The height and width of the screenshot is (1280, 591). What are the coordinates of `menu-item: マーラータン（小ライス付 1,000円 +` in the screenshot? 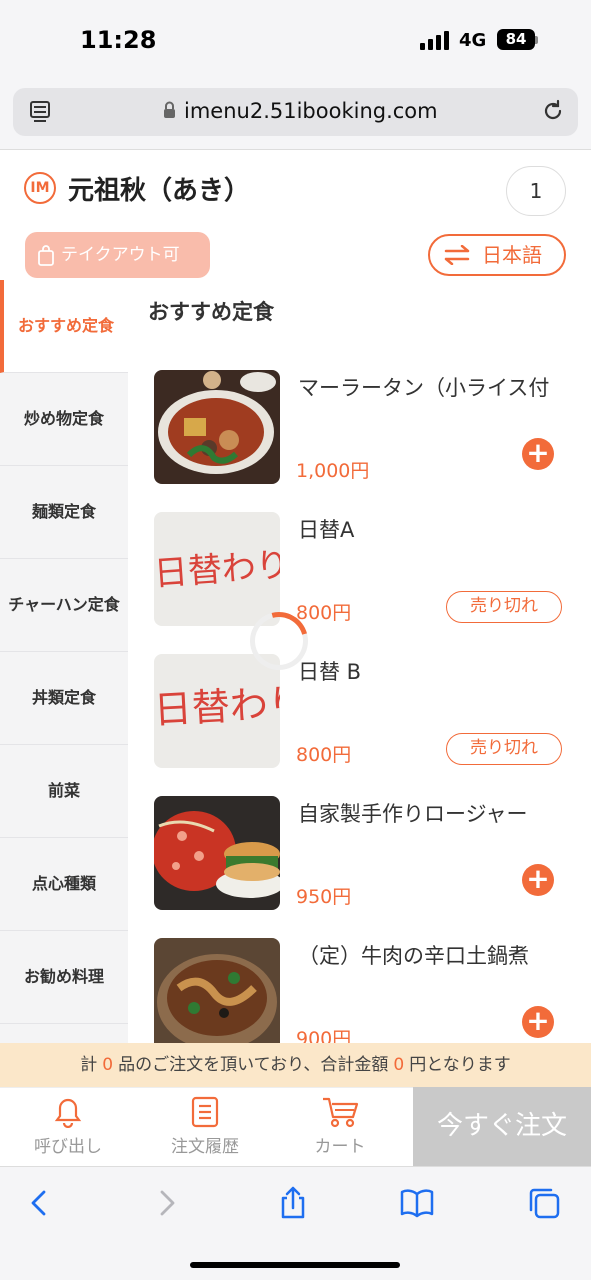 It's located at (364, 428).